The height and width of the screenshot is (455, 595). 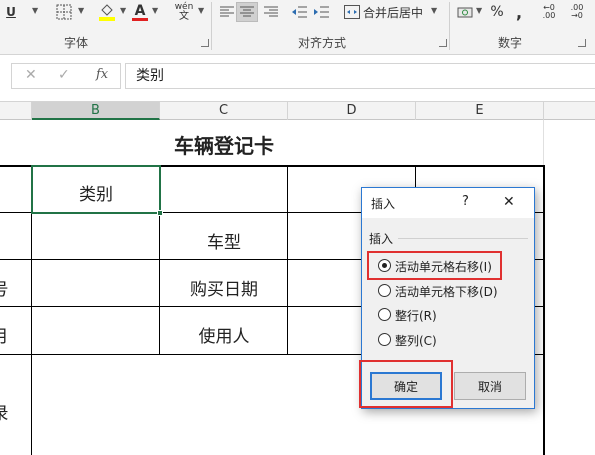 I want to click on align-left-button, so click(x=227, y=12).